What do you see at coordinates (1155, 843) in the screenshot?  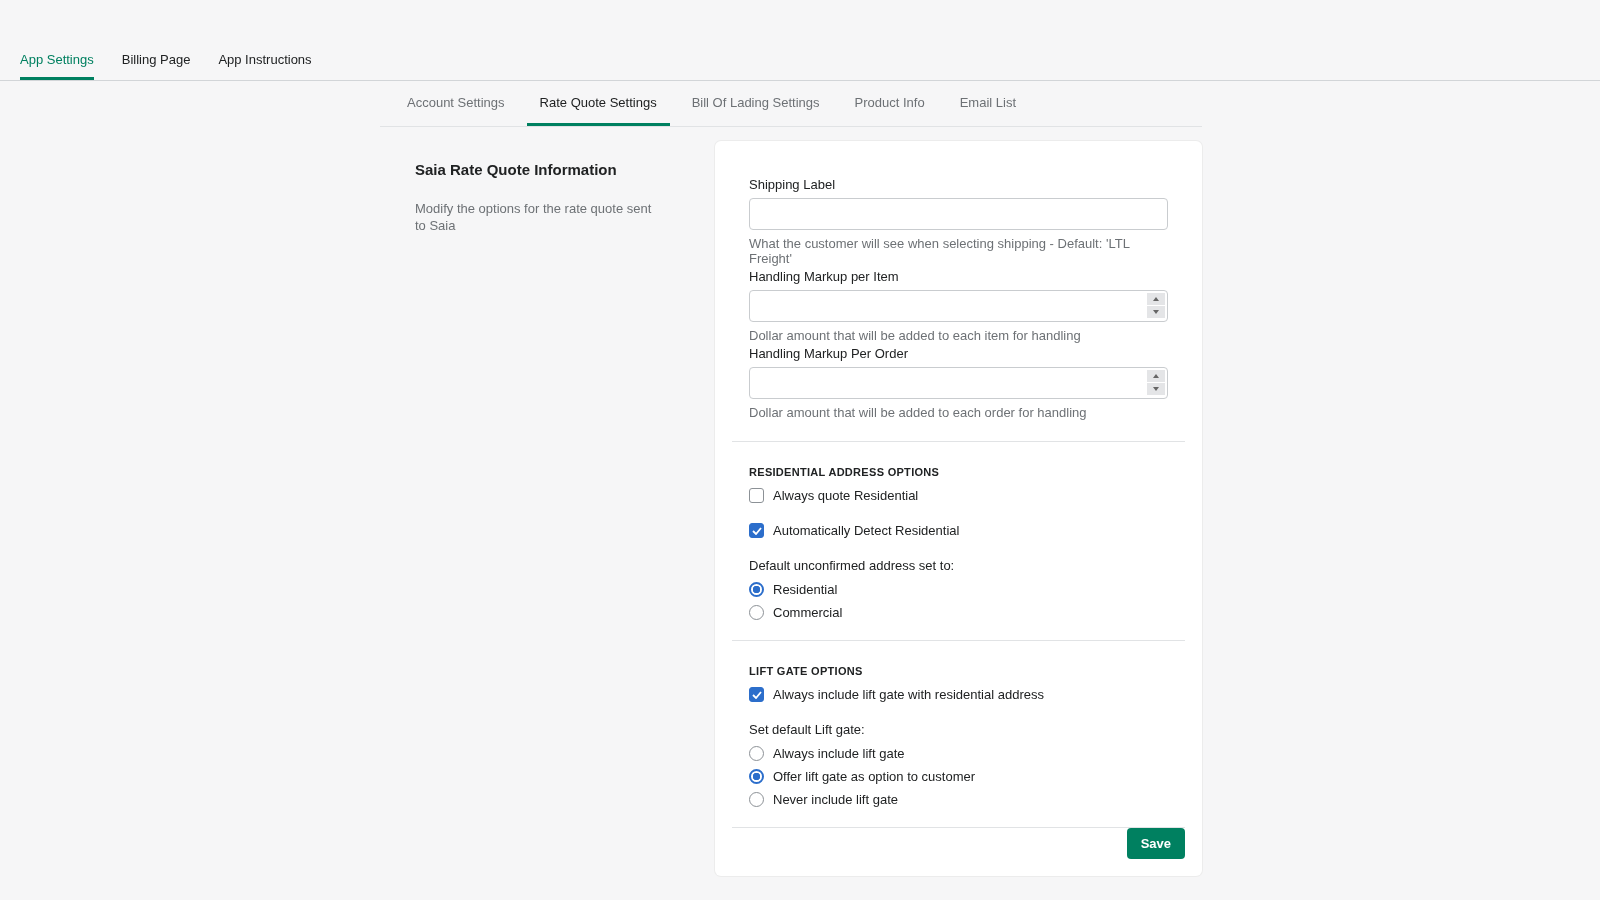 I see `save-button: Save` at bounding box center [1155, 843].